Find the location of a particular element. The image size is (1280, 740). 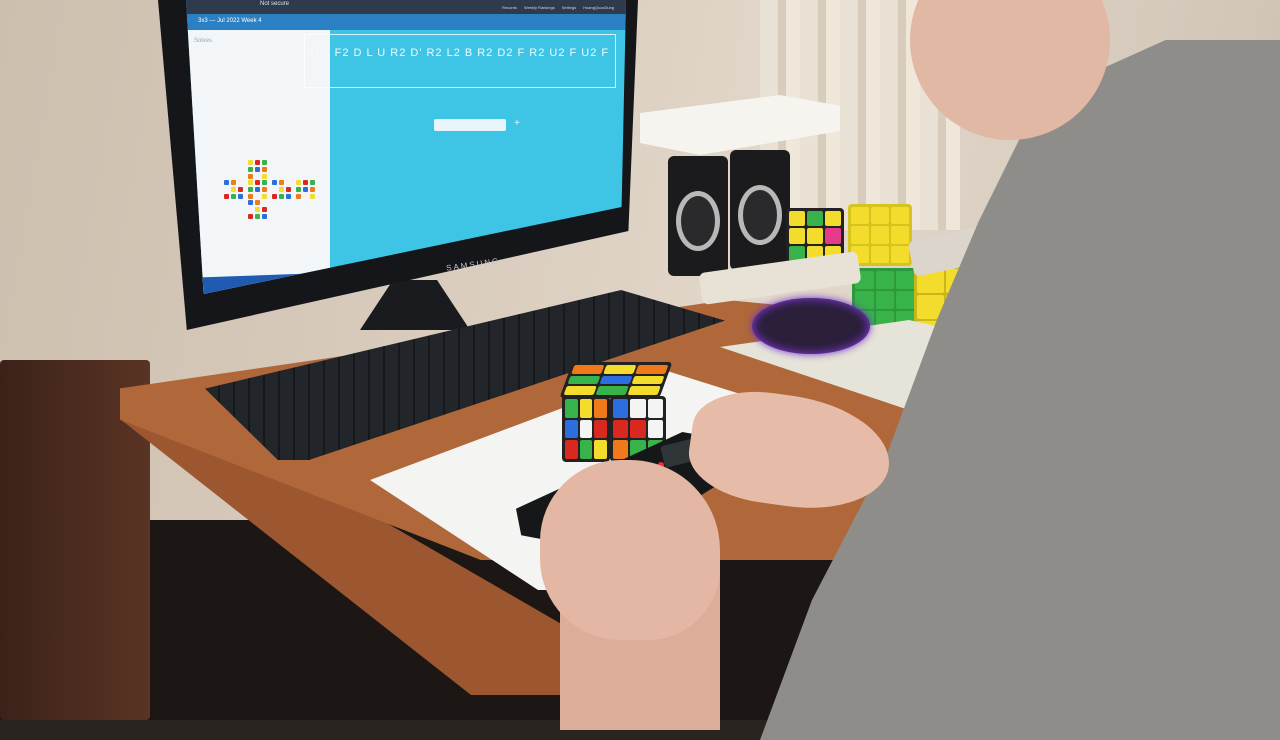

speaker-left is located at coordinates (698, 216).